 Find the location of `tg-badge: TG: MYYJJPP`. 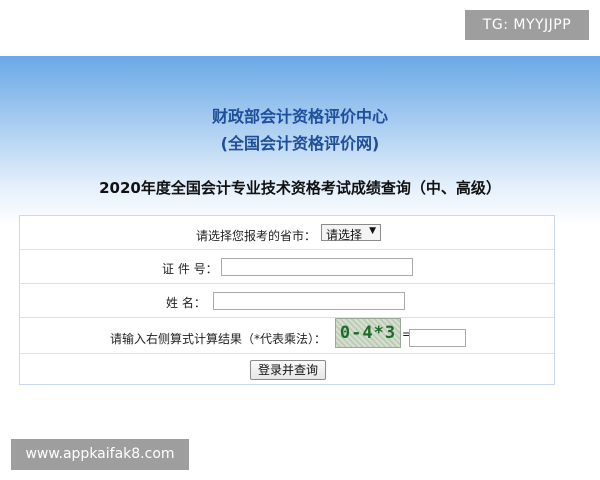

tg-badge: TG: MYYJJPP is located at coordinates (527, 25).